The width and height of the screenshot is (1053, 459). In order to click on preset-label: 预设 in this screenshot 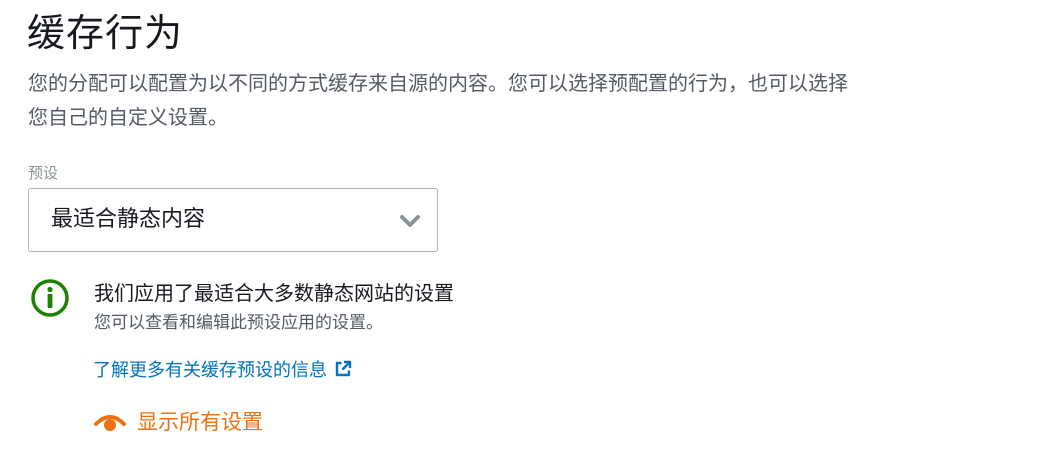, I will do `click(43, 173)`.